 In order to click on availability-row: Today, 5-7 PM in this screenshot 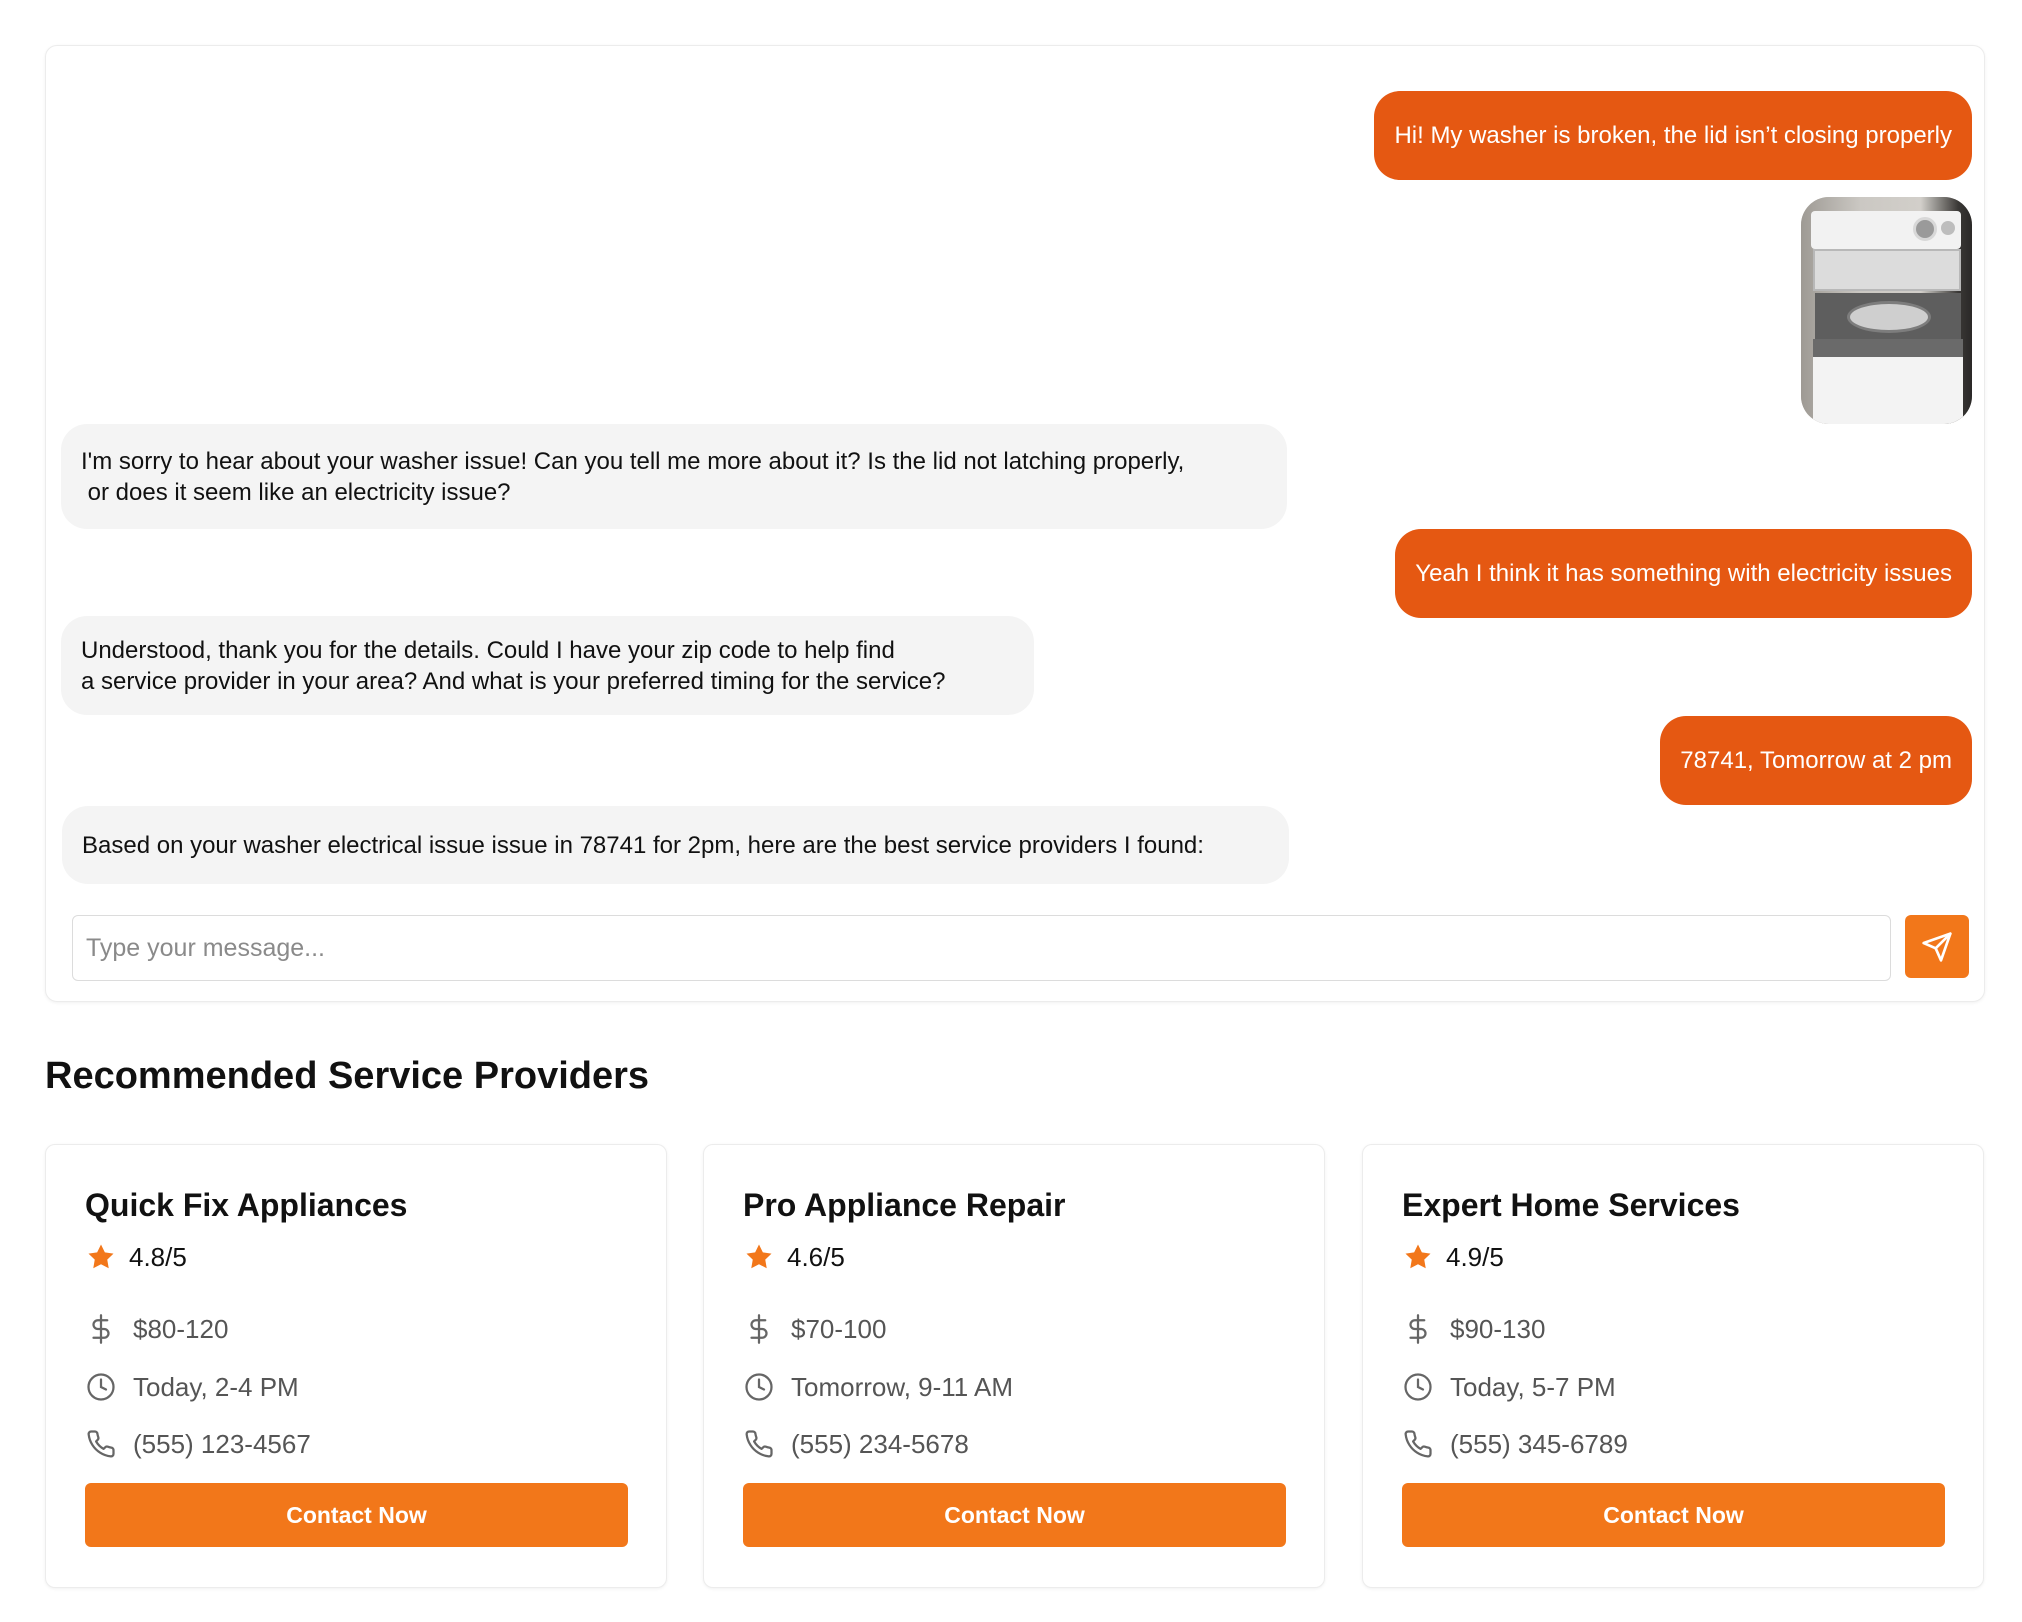, I will do `click(1509, 1387)`.